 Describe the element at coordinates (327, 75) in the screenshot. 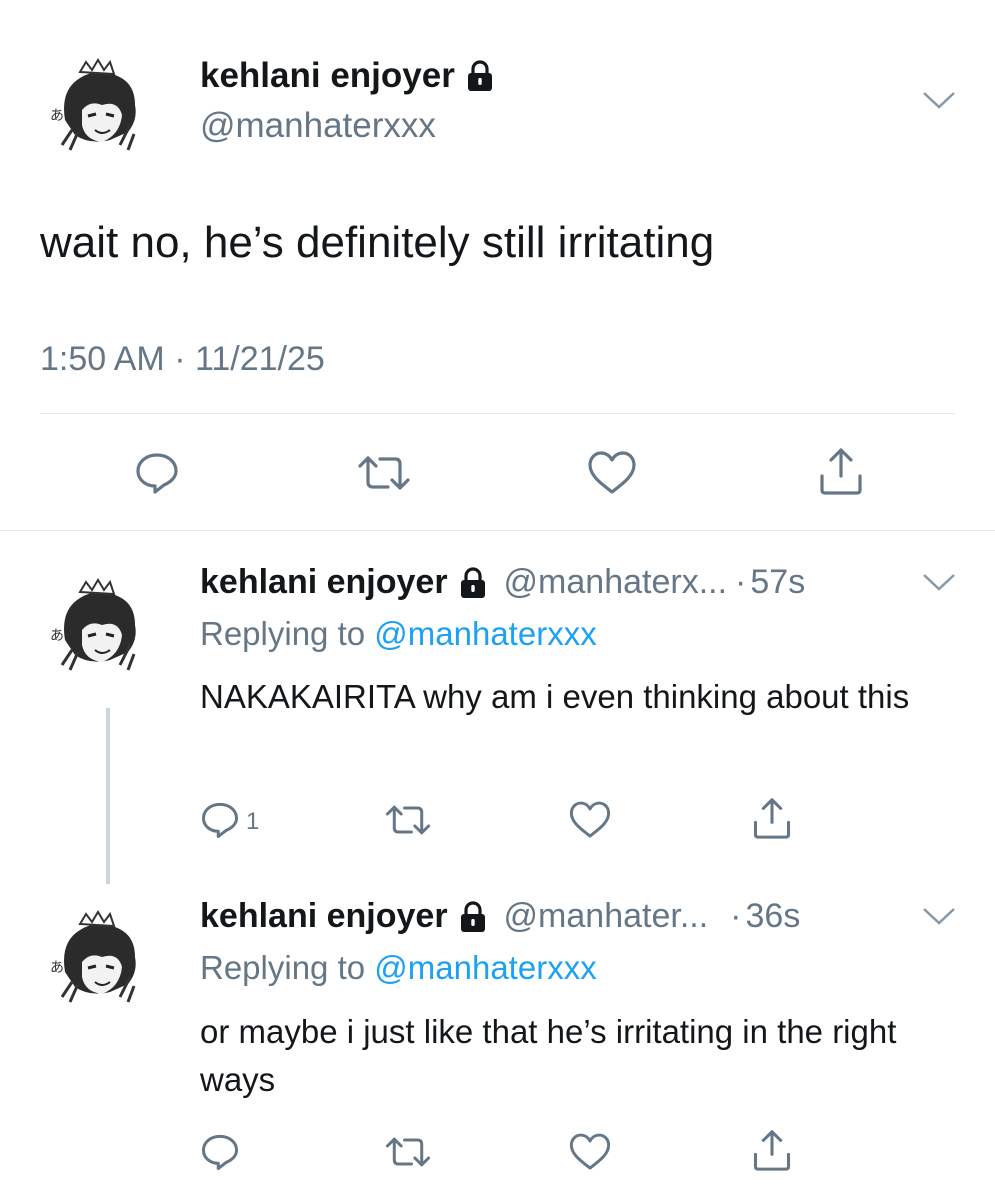

I see `display-name-text: kehlani enjoyer` at that location.